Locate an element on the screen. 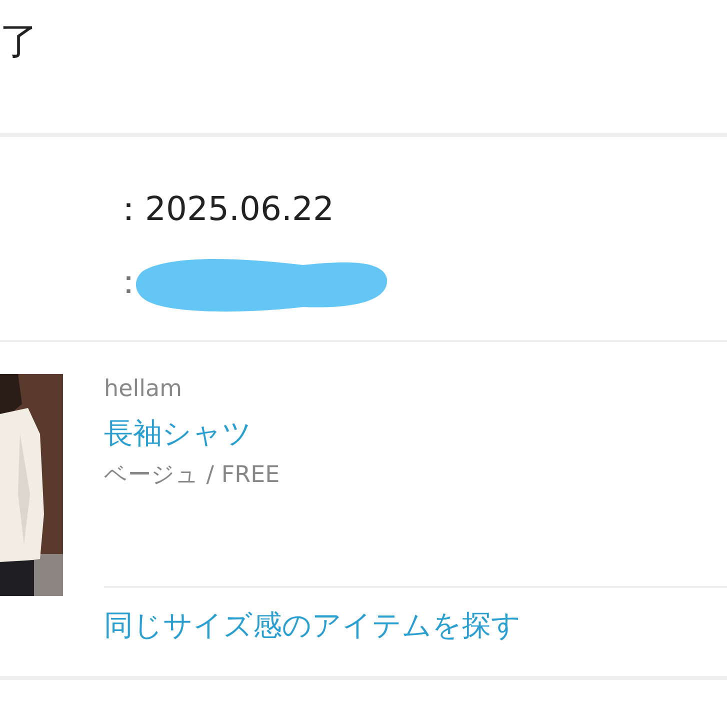 The width and height of the screenshot is (727, 727). page-title: 了 is located at coordinates (19, 41).